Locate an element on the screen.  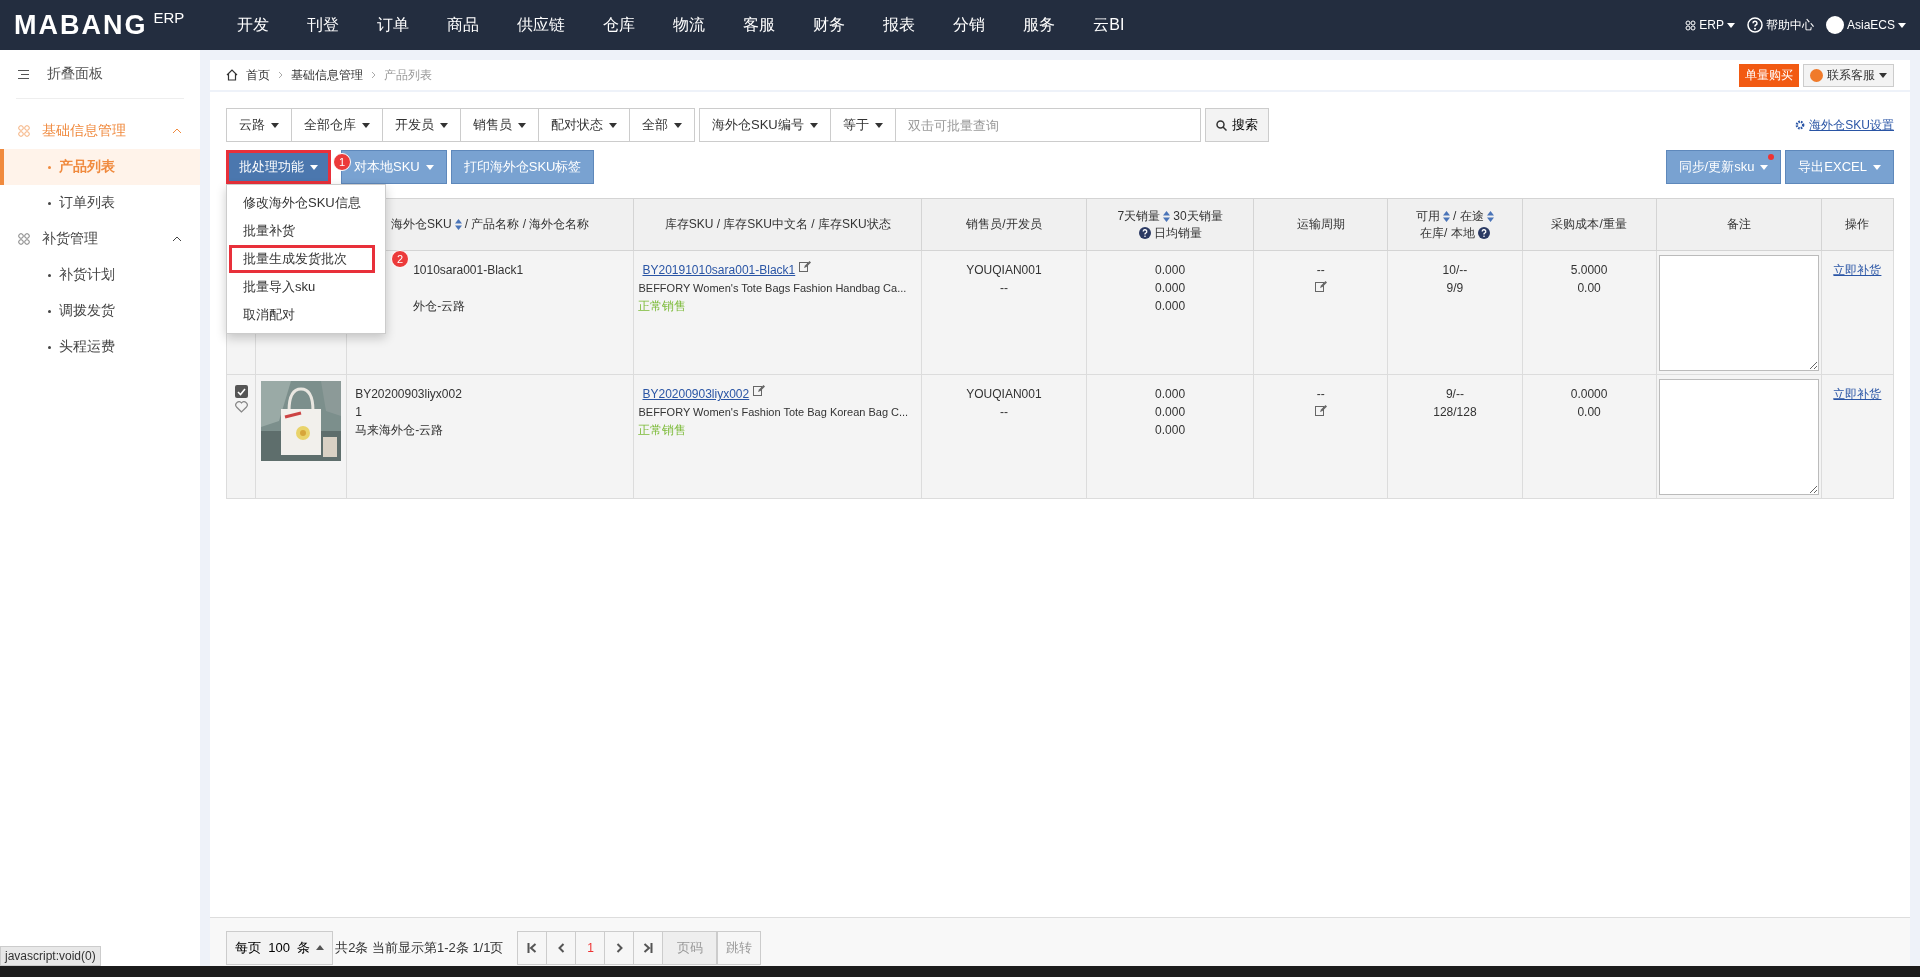
breadcrumb-item: 基础信息管理 is located at coordinates (327, 75).